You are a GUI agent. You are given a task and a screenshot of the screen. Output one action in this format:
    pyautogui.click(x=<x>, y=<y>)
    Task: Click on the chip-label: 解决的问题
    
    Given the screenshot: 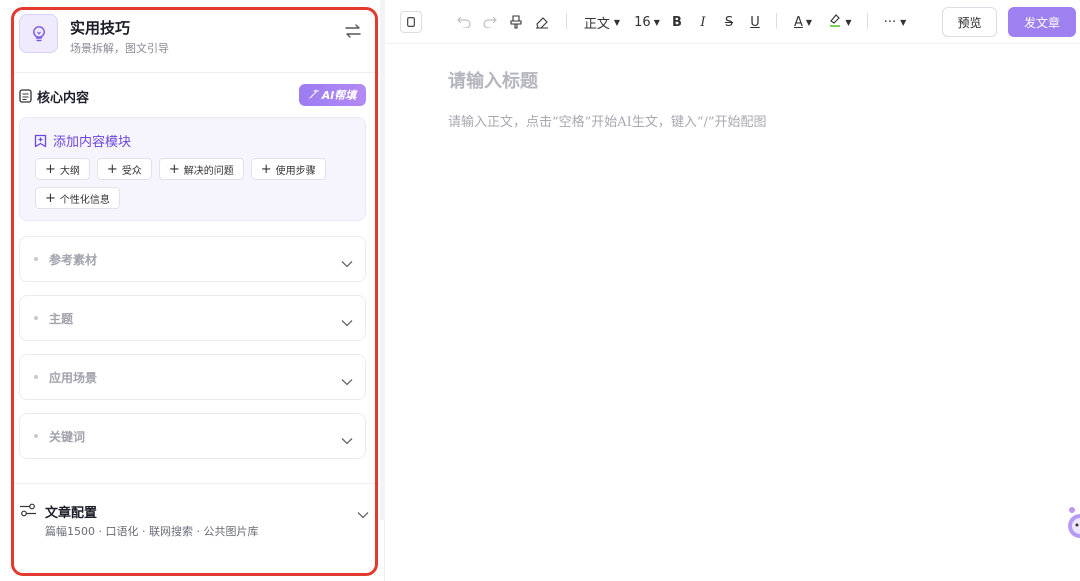 What is the action you would take?
    pyautogui.click(x=208, y=171)
    